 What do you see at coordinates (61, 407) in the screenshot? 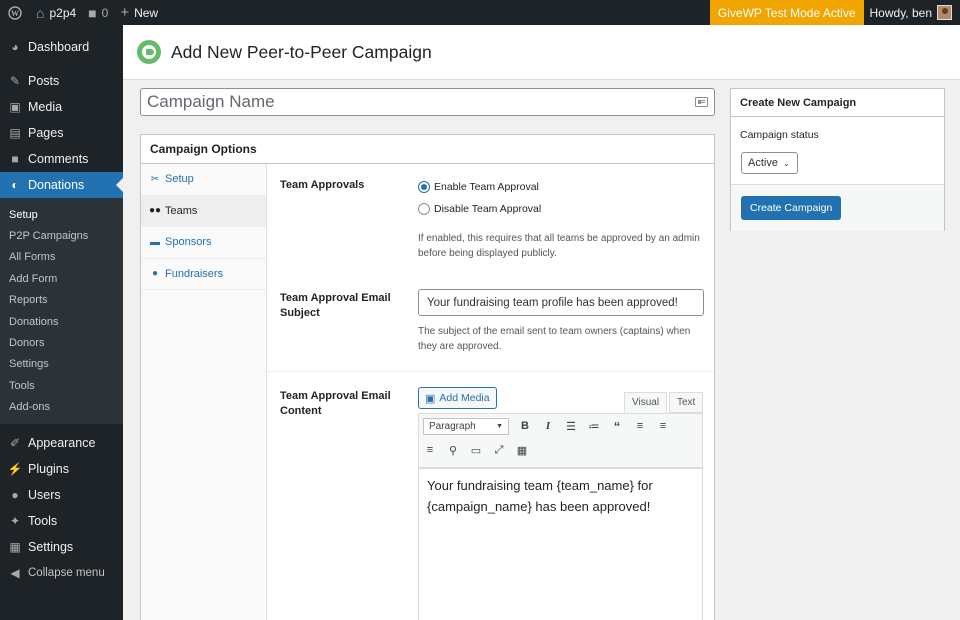
I see `submenu-item-add-ons: Add-ons` at bounding box center [61, 407].